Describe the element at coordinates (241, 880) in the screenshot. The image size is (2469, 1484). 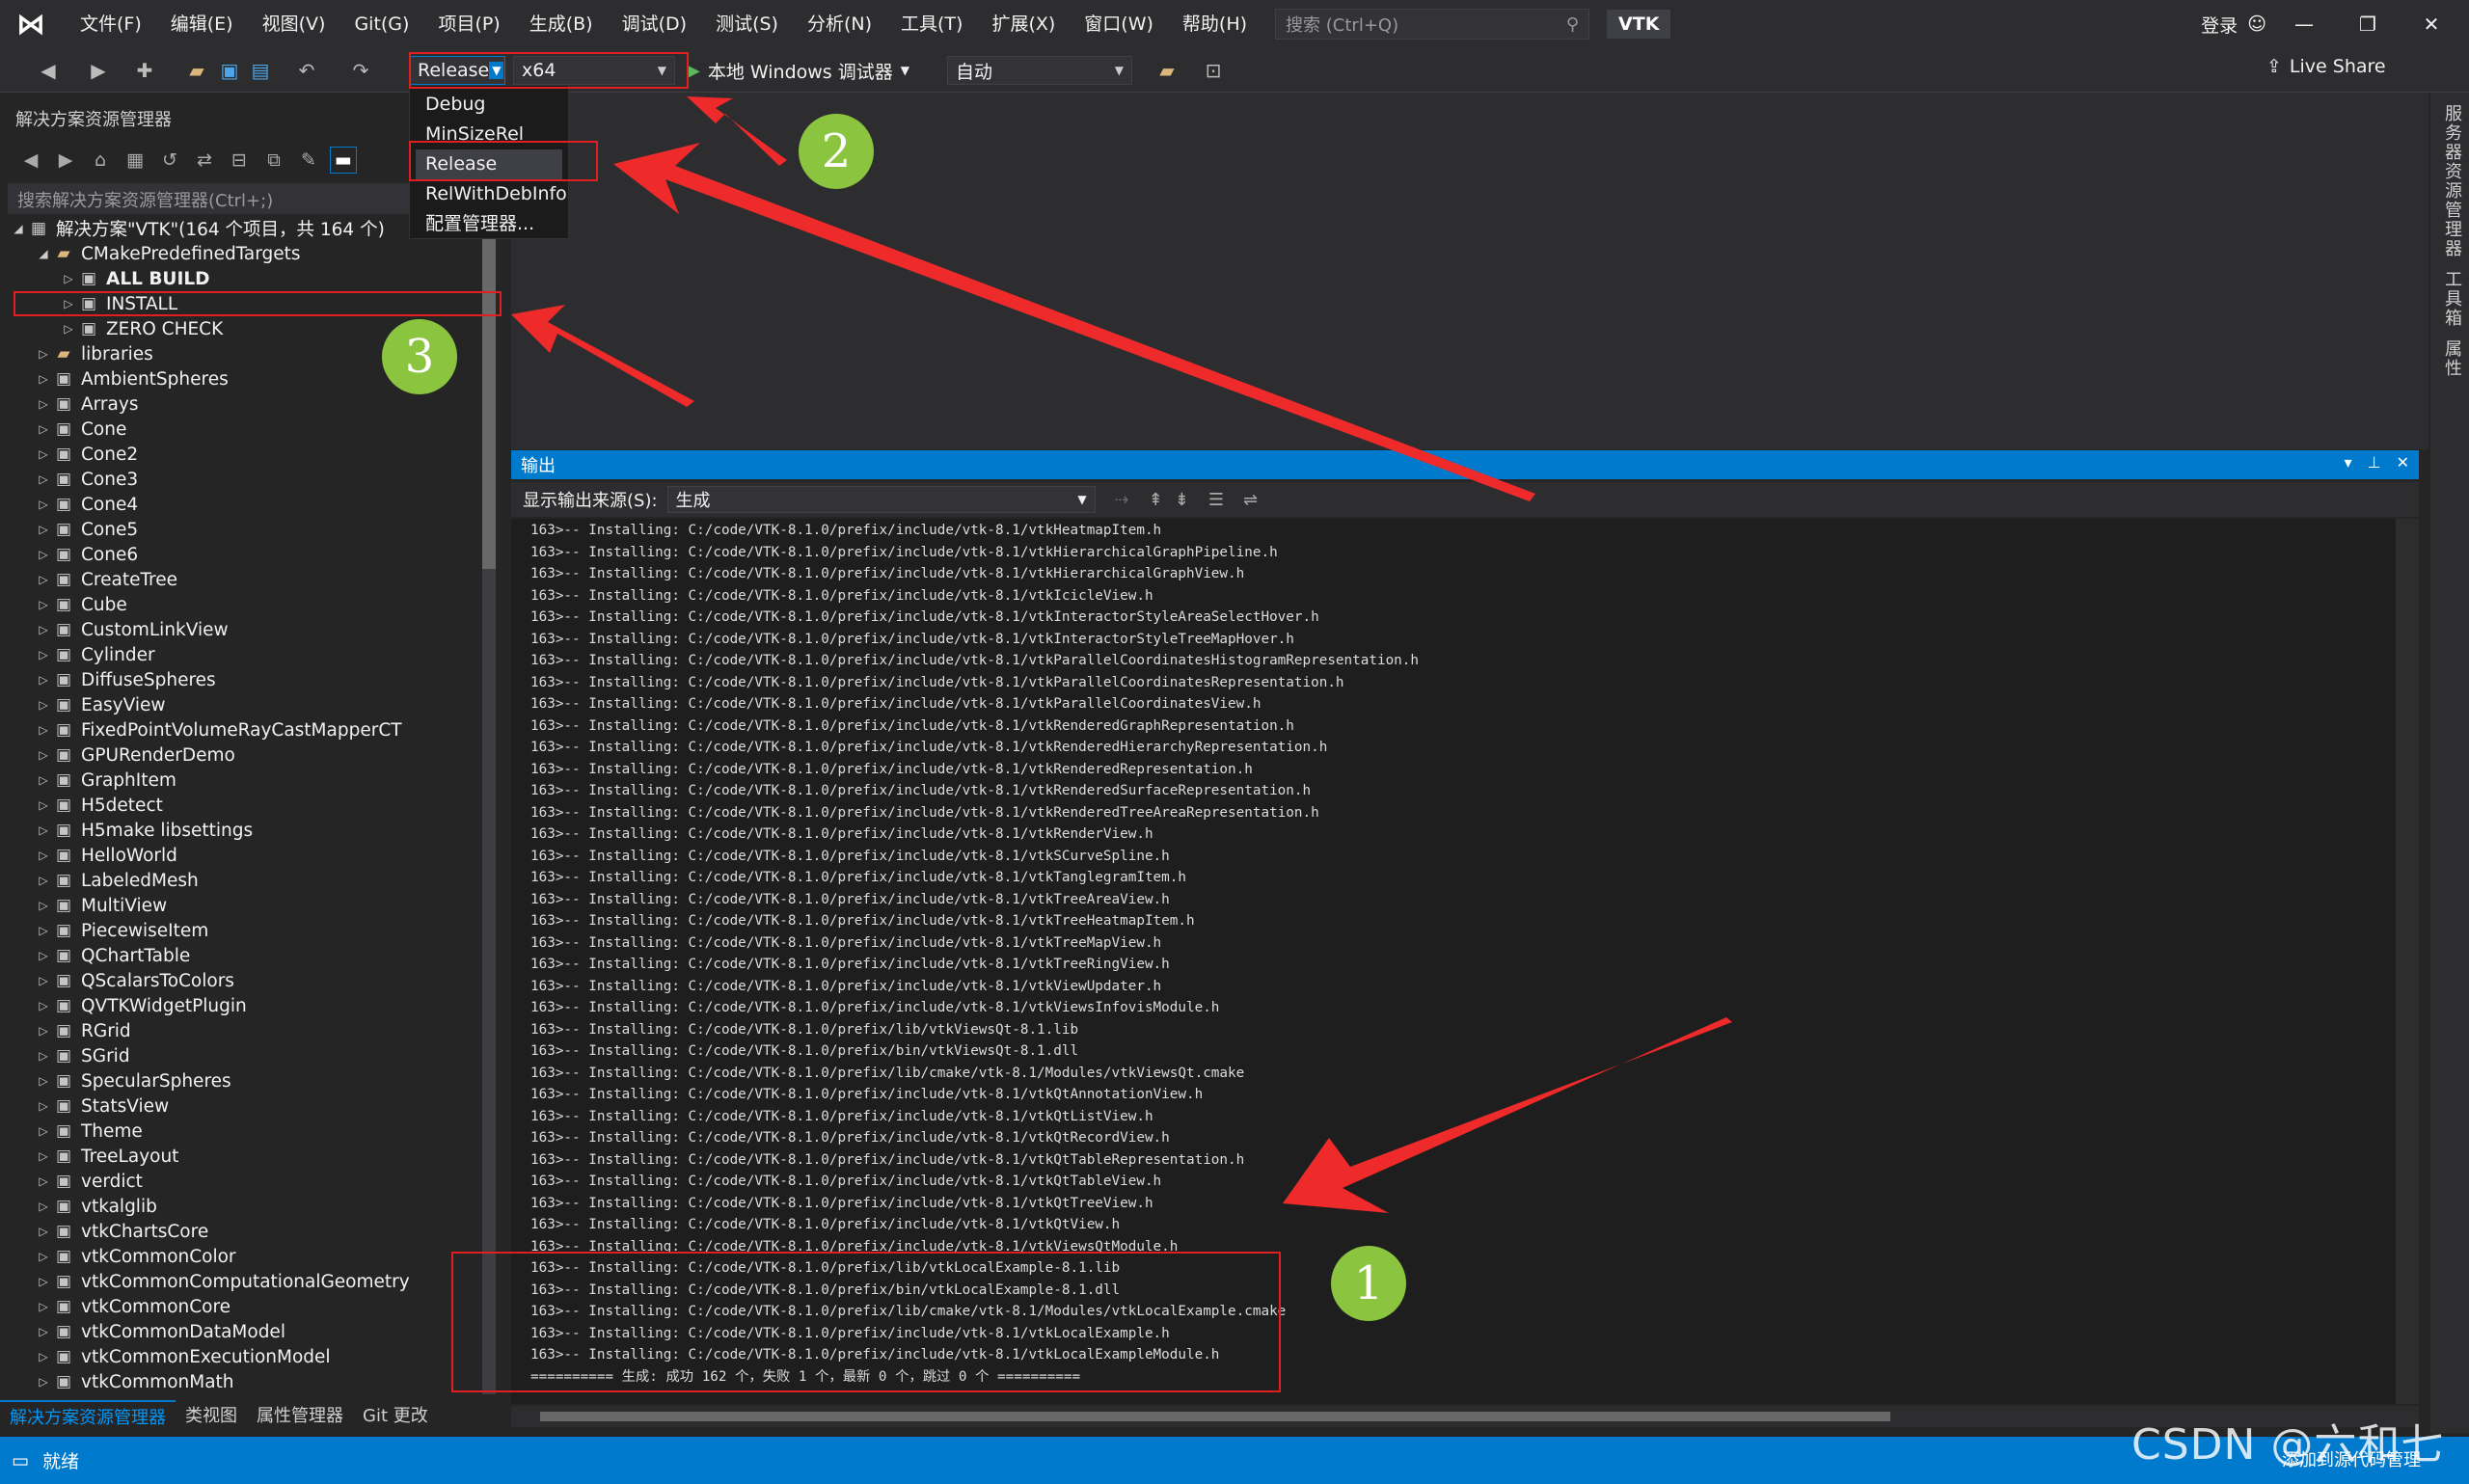
I see `tree-item: ▷ ▣ LabeledMesh` at that location.